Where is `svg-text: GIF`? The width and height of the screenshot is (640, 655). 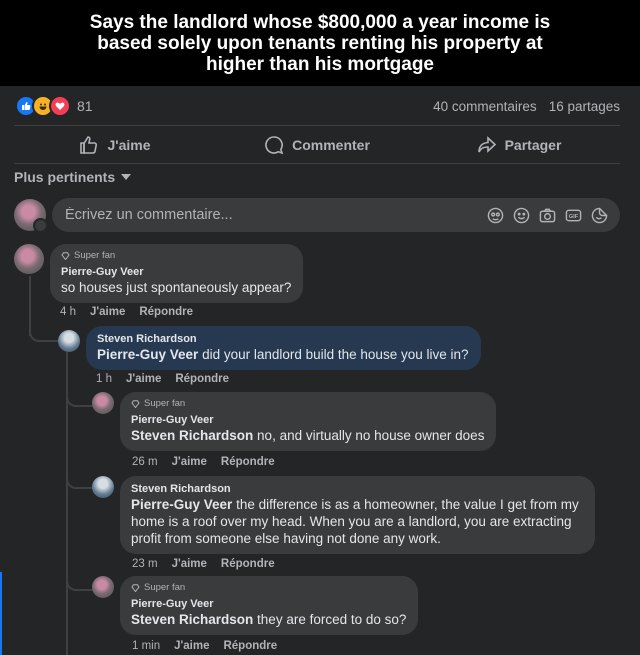 svg-text: GIF is located at coordinates (573, 216).